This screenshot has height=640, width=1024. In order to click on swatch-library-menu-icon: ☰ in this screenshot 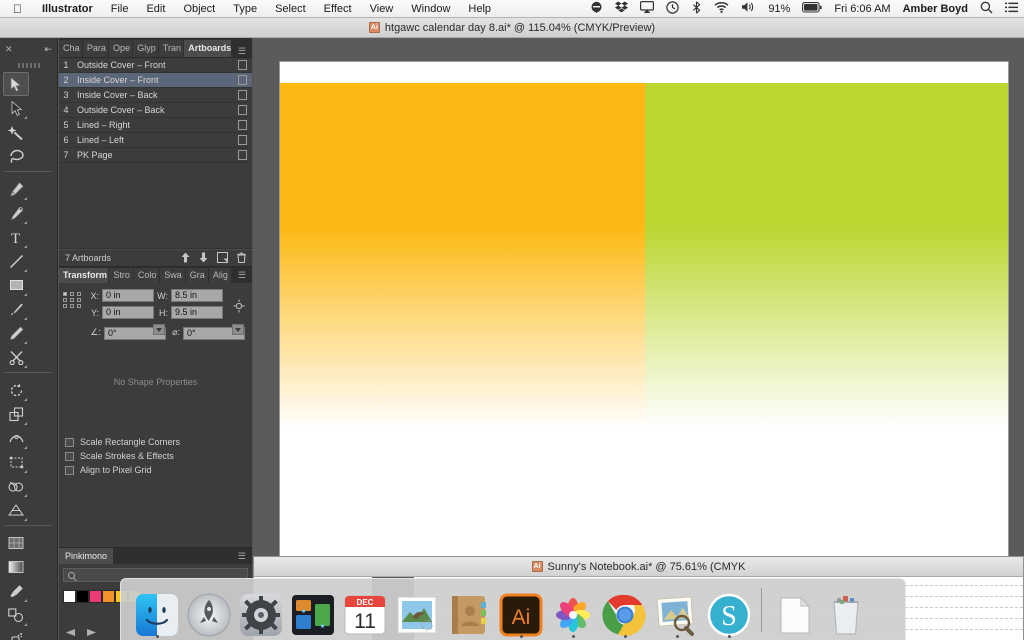, I will do `click(242, 556)`.